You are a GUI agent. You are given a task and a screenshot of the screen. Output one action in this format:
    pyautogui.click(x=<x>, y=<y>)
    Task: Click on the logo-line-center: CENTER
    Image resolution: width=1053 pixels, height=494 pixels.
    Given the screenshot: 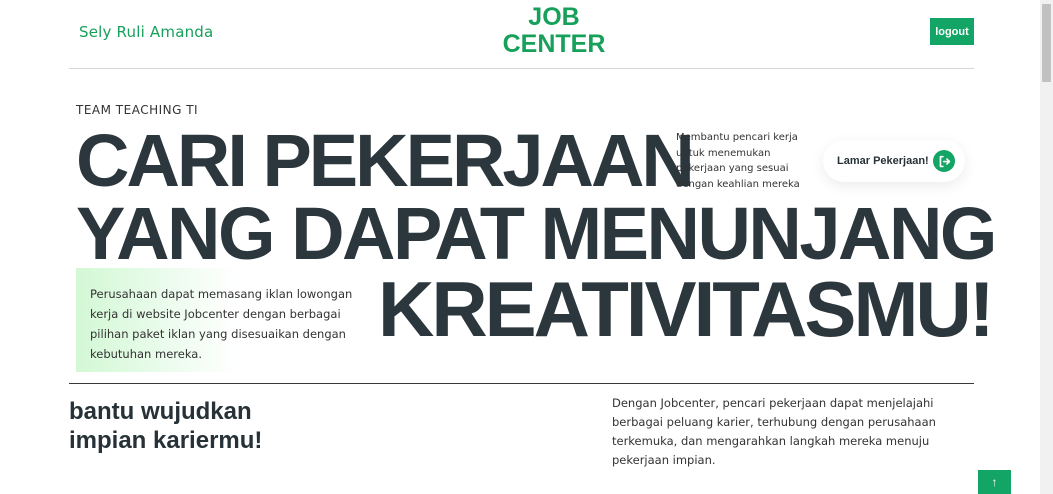 What is the action you would take?
    pyautogui.click(x=554, y=44)
    